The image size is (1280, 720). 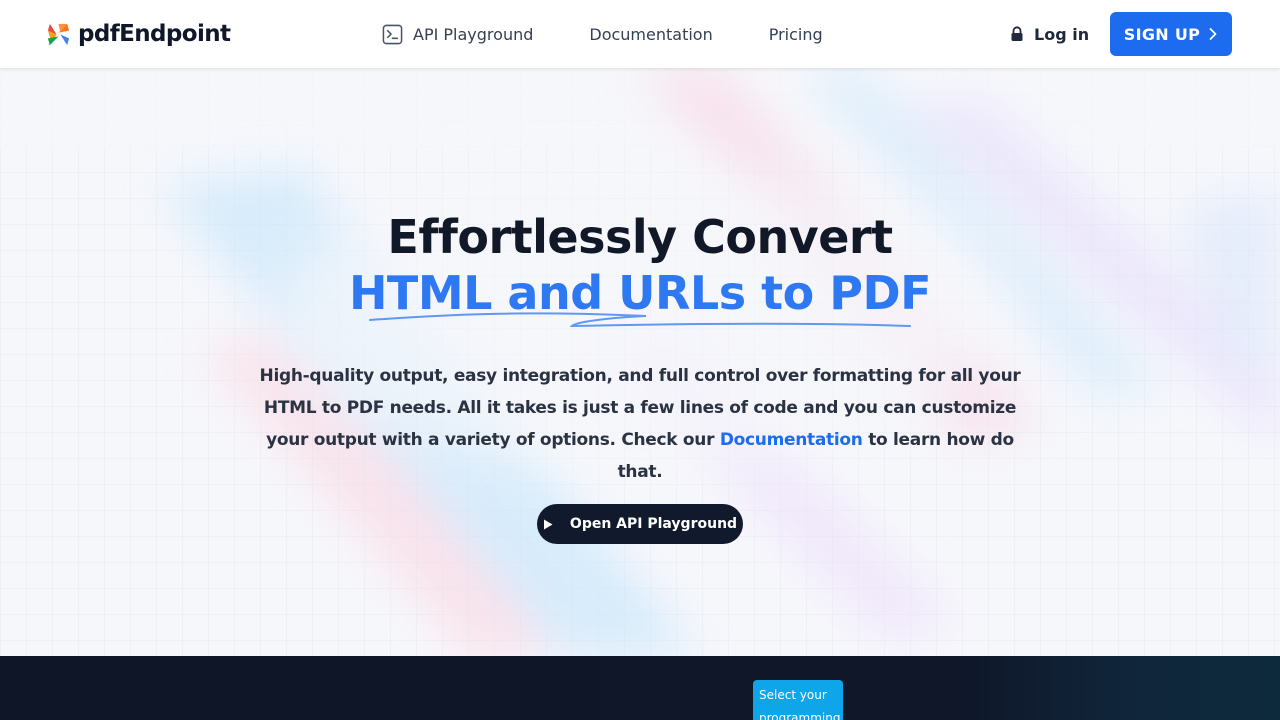 I want to click on signup-label: SIGN UP, so click(x=1162, y=34).